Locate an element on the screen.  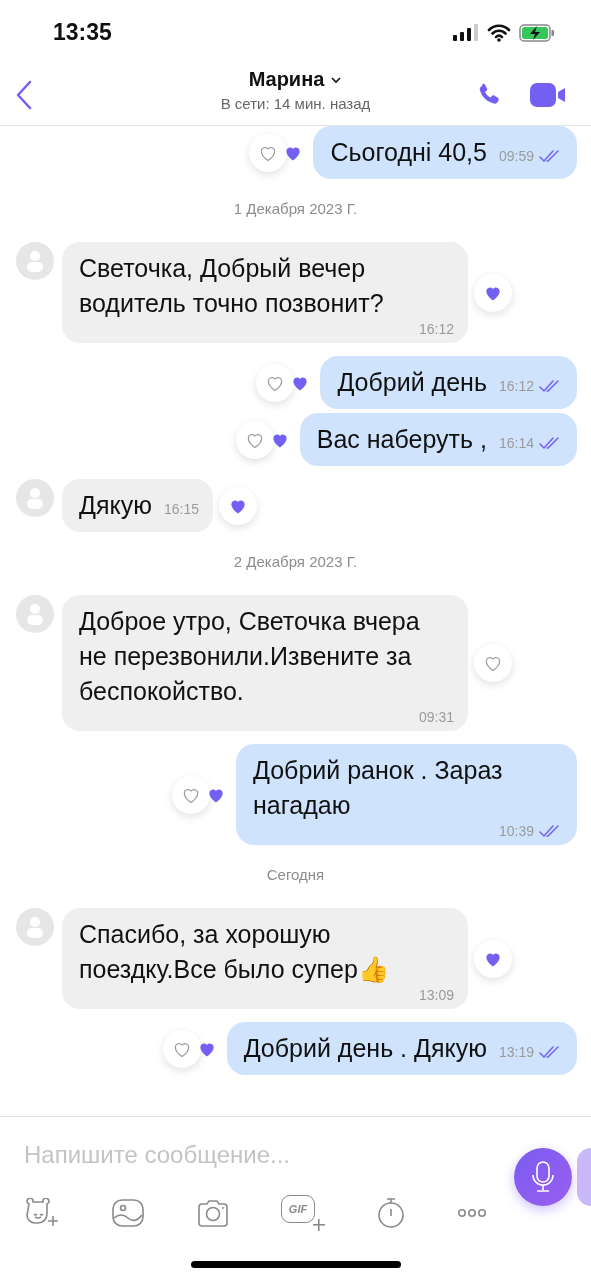
message-time: 09:31 is located at coordinates (436, 717).